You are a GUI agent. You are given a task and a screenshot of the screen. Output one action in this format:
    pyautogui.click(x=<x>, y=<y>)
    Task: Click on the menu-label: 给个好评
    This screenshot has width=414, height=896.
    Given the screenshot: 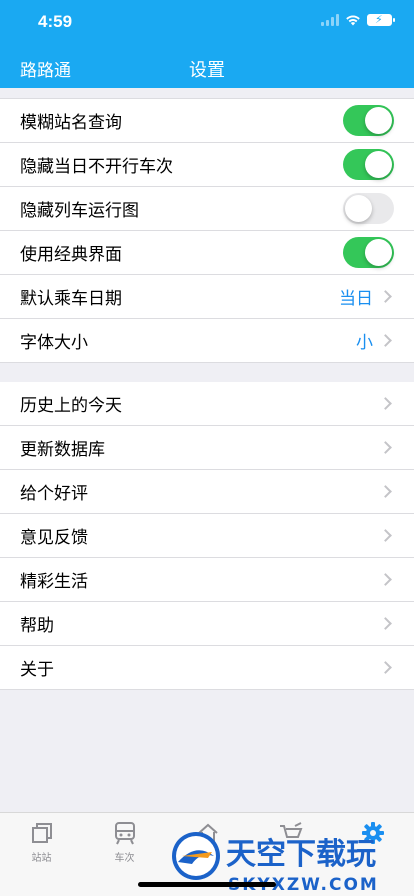 What is the action you would take?
    pyautogui.click(x=54, y=494)
    